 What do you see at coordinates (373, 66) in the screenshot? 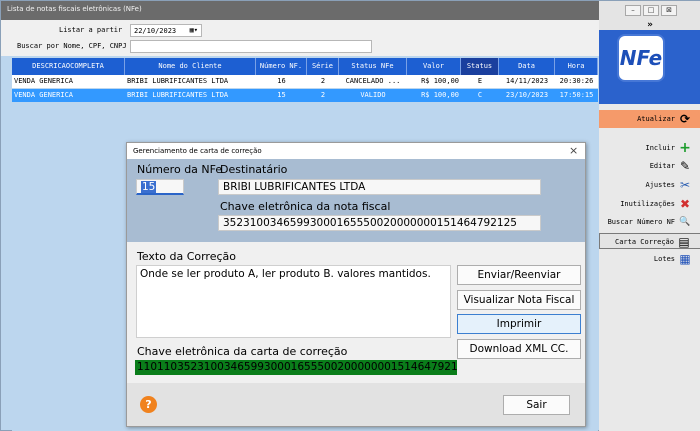
I see `col-status-nfe: Status NFe` at bounding box center [373, 66].